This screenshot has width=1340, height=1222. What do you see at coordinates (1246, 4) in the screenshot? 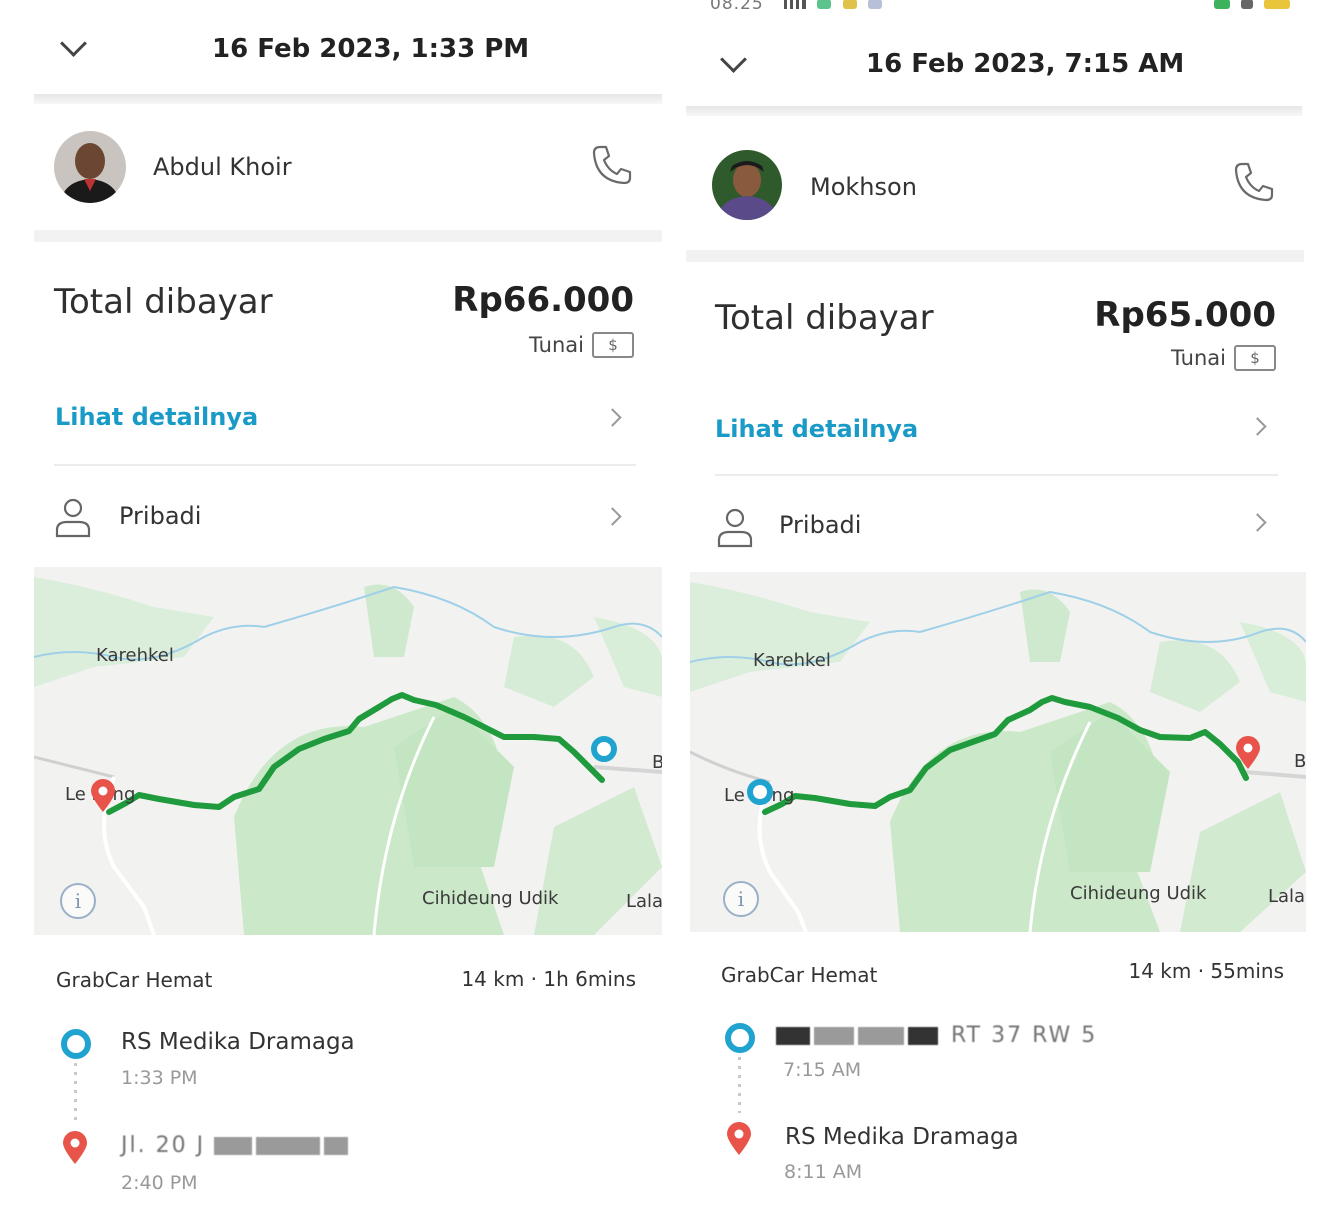
I see `wifi-icon` at bounding box center [1246, 4].